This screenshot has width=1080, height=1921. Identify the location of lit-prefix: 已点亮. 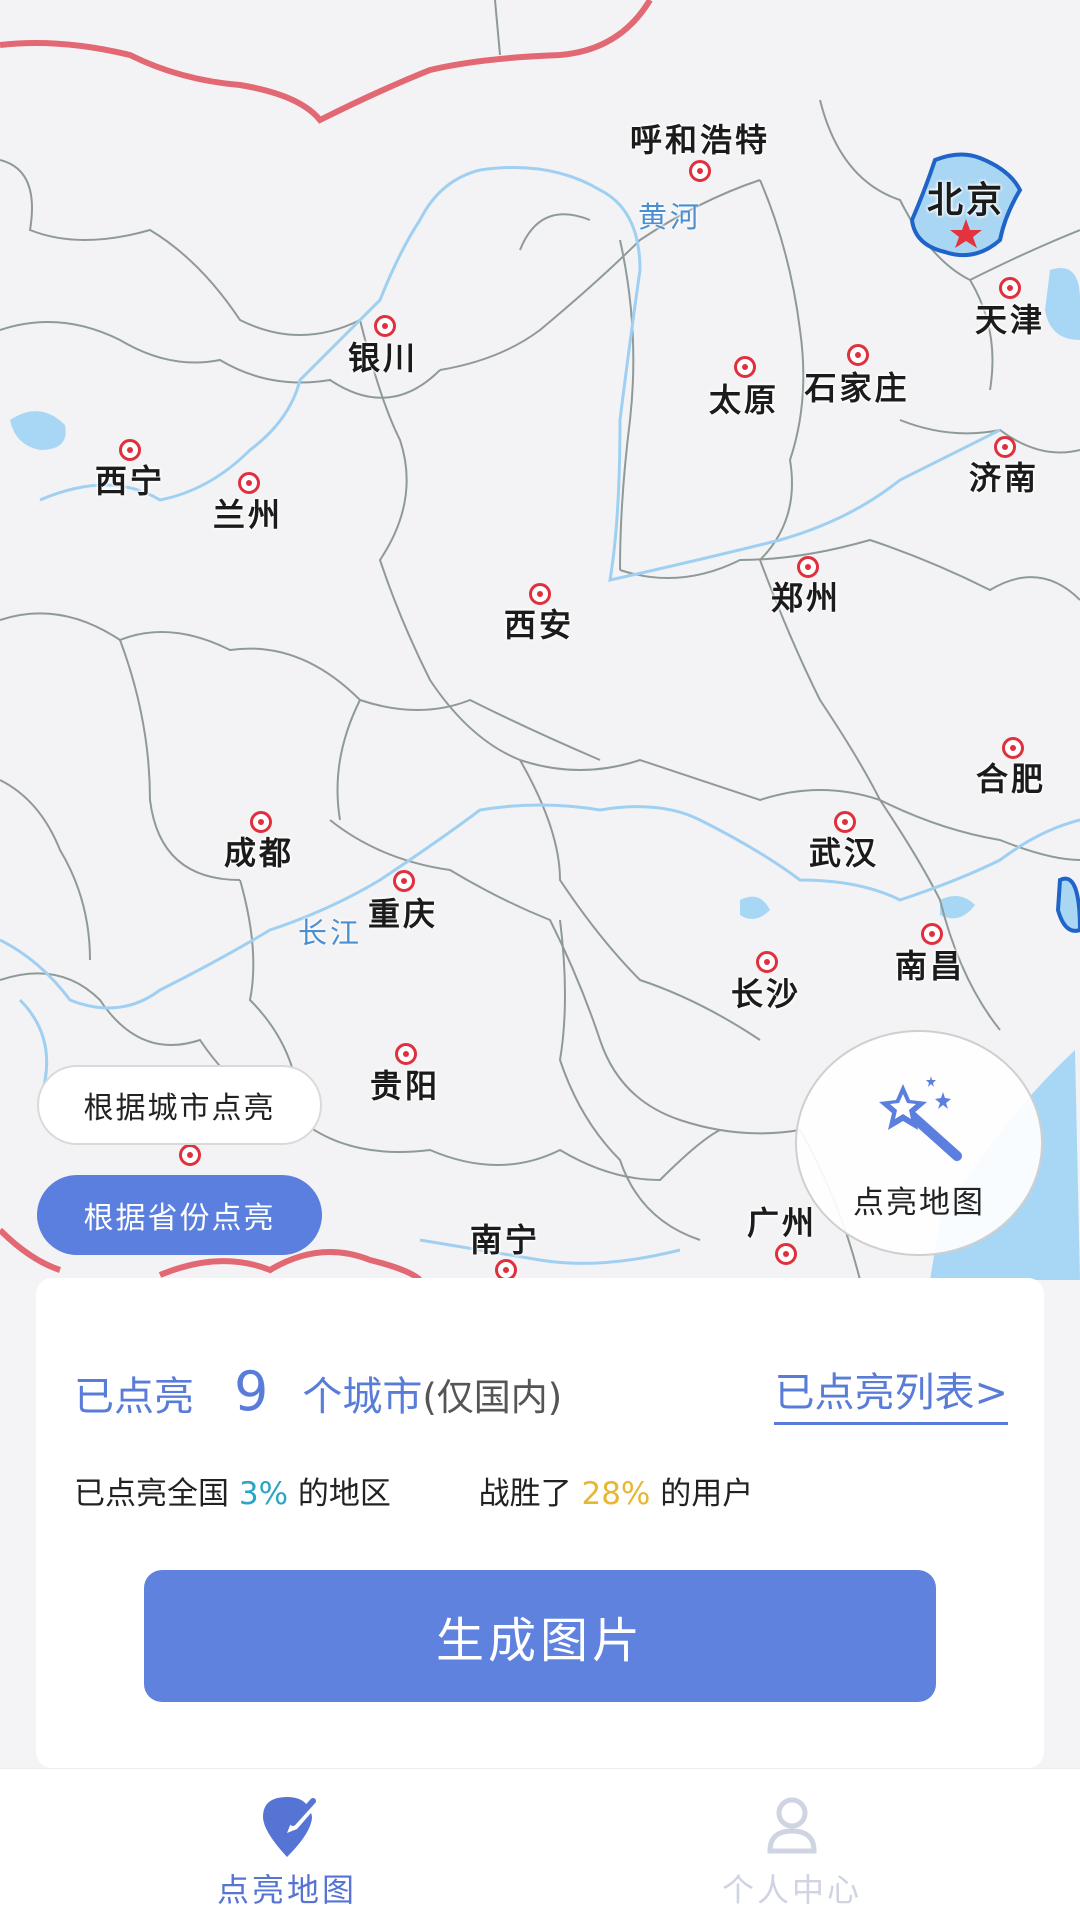
(134, 1397).